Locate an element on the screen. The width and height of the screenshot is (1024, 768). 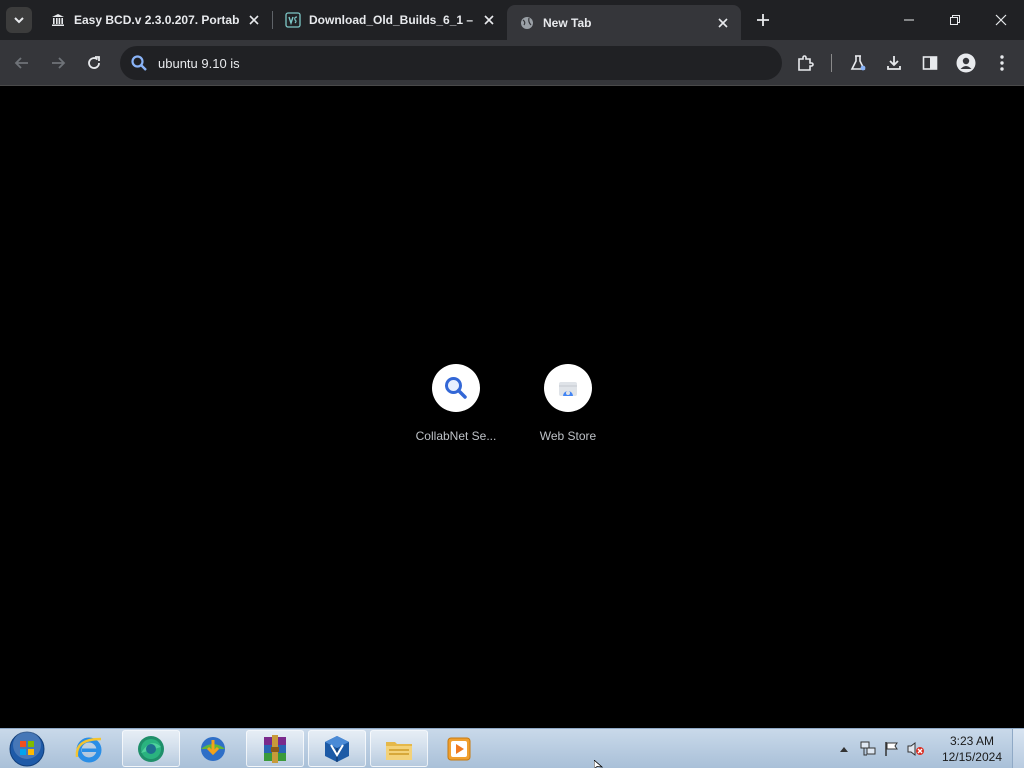
plus-icon is located at coordinates (763, 20).